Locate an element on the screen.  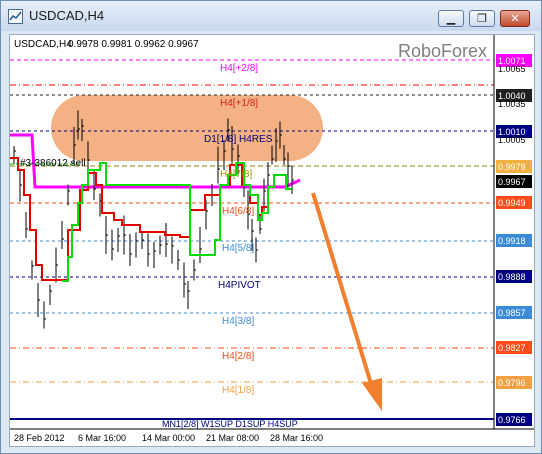
restore-icon: ❐ is located at coordinates (482, 18).